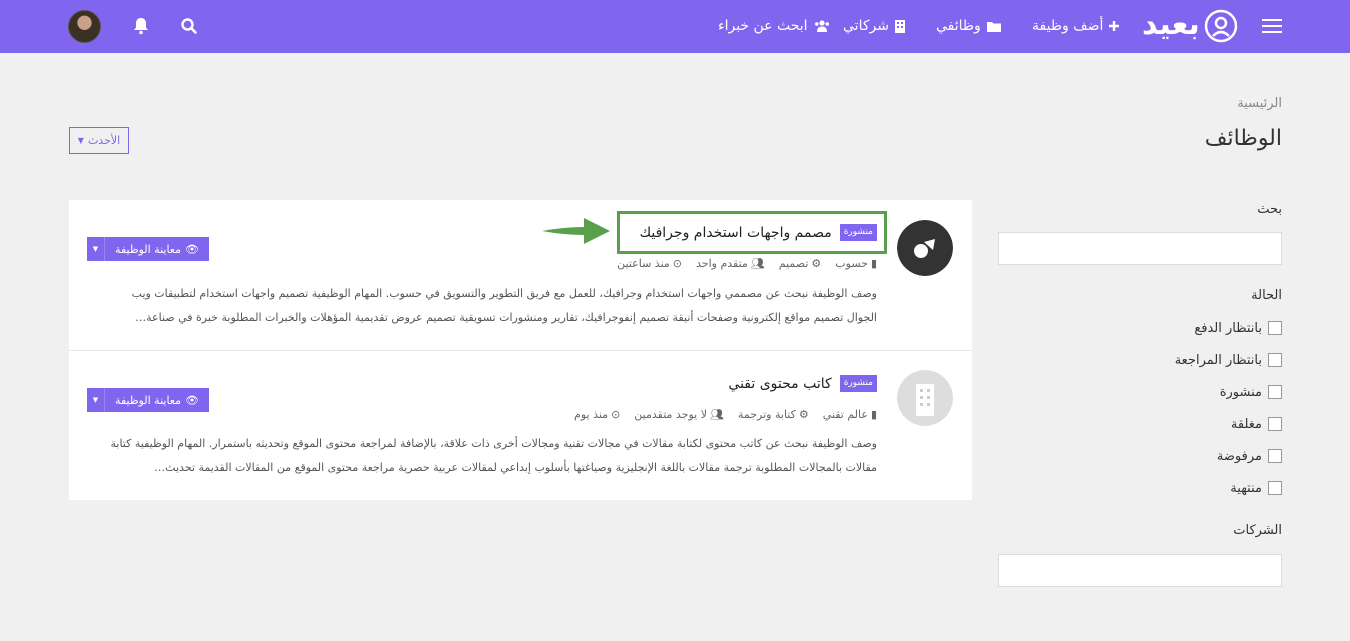  I want to click on sort-label: الأحدث, so click(104, 140).